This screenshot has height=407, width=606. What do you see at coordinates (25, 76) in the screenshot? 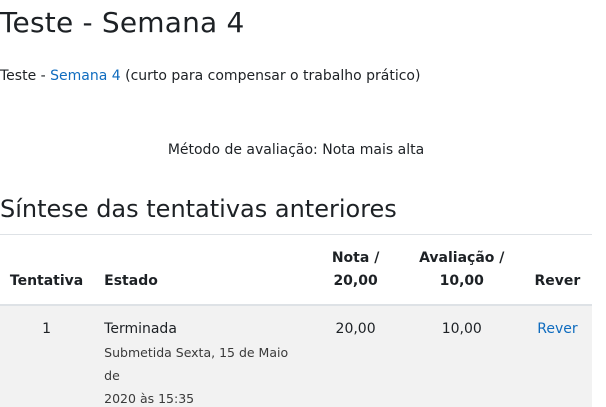
I see `intro-prefix: Teste -` at bounding box center [25, 76].